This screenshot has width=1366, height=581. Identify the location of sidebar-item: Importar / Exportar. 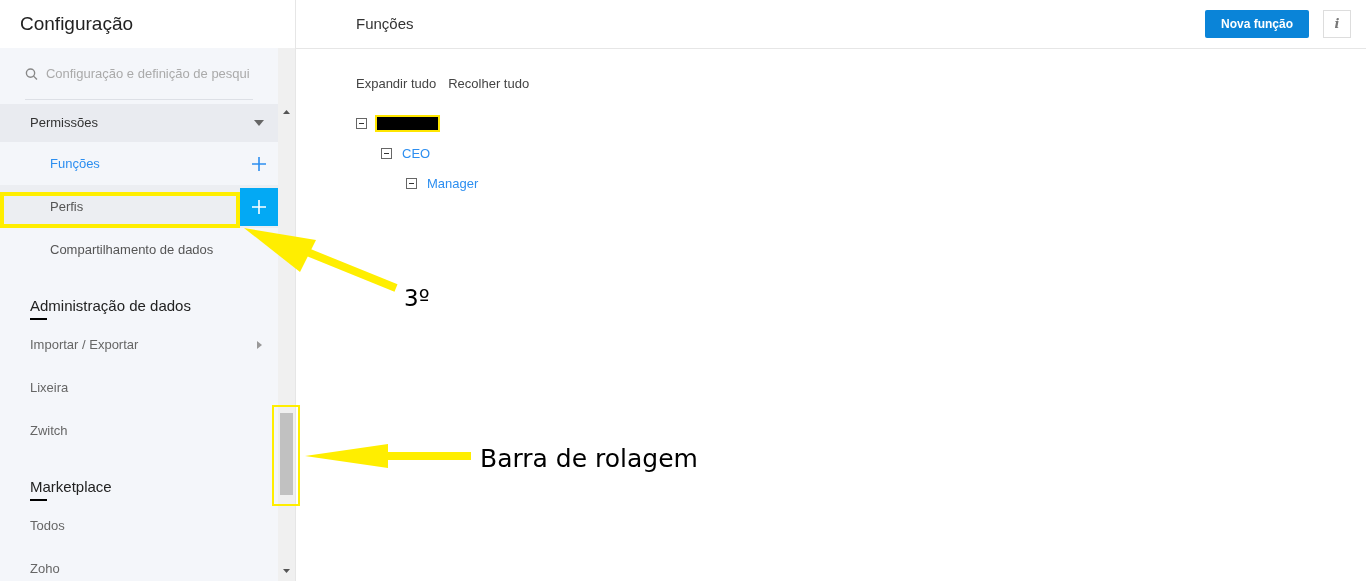
(139, 344).